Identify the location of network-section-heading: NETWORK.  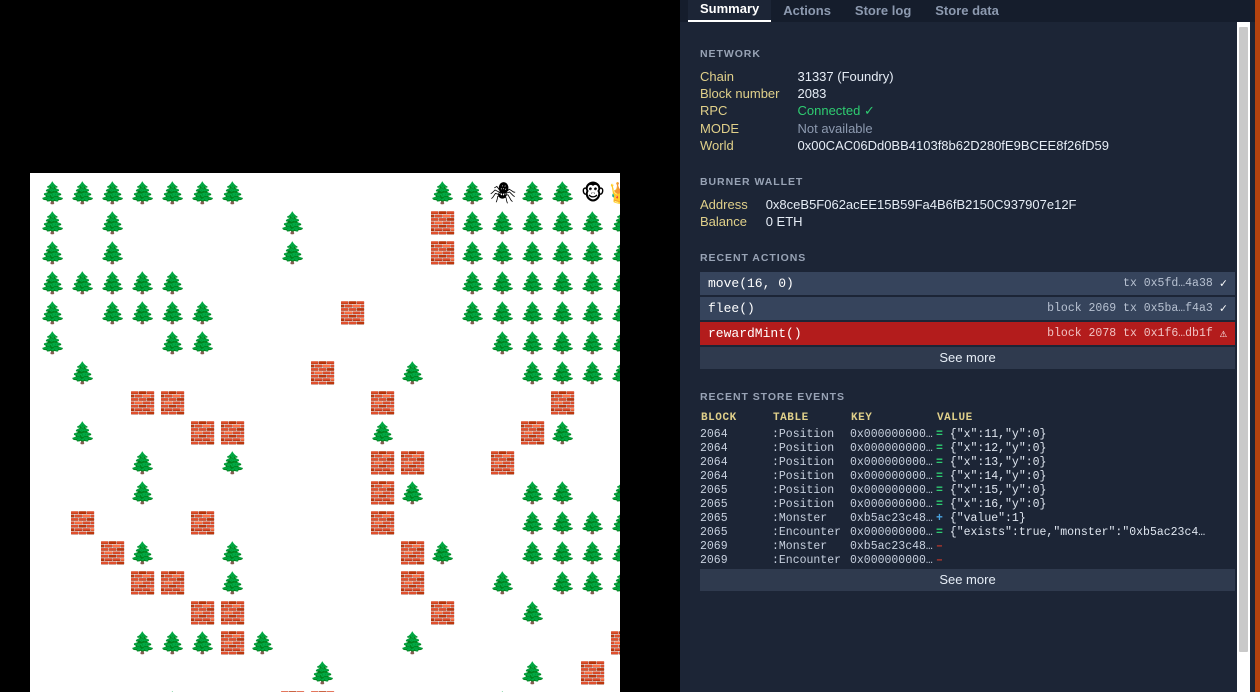
(730, 54).